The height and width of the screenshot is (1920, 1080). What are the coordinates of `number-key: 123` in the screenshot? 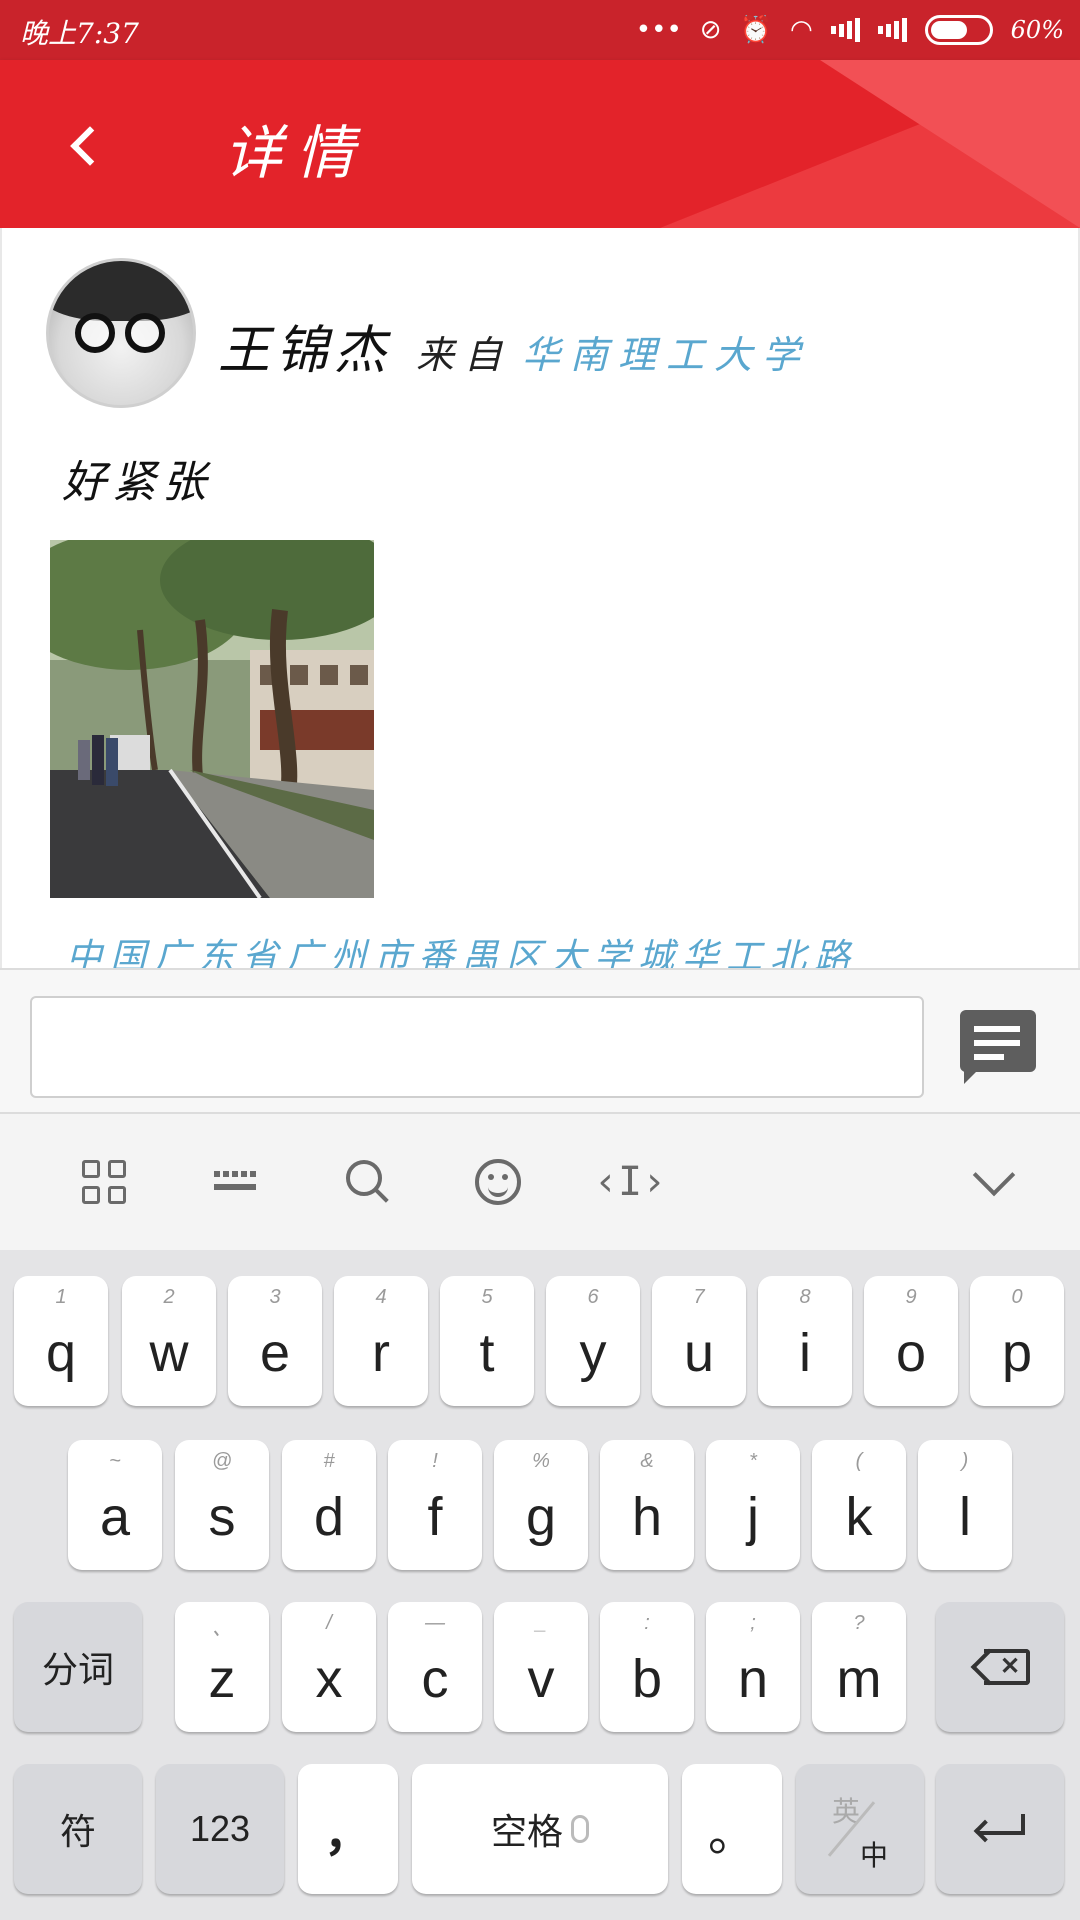 It's located at (220, 1829).